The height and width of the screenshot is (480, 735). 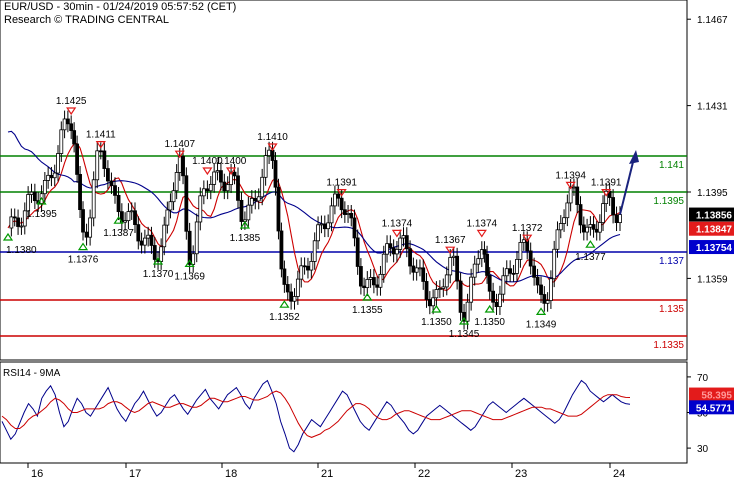 I want to click on swing-high-label-18: 1.1367, so click(x=450, y=240).